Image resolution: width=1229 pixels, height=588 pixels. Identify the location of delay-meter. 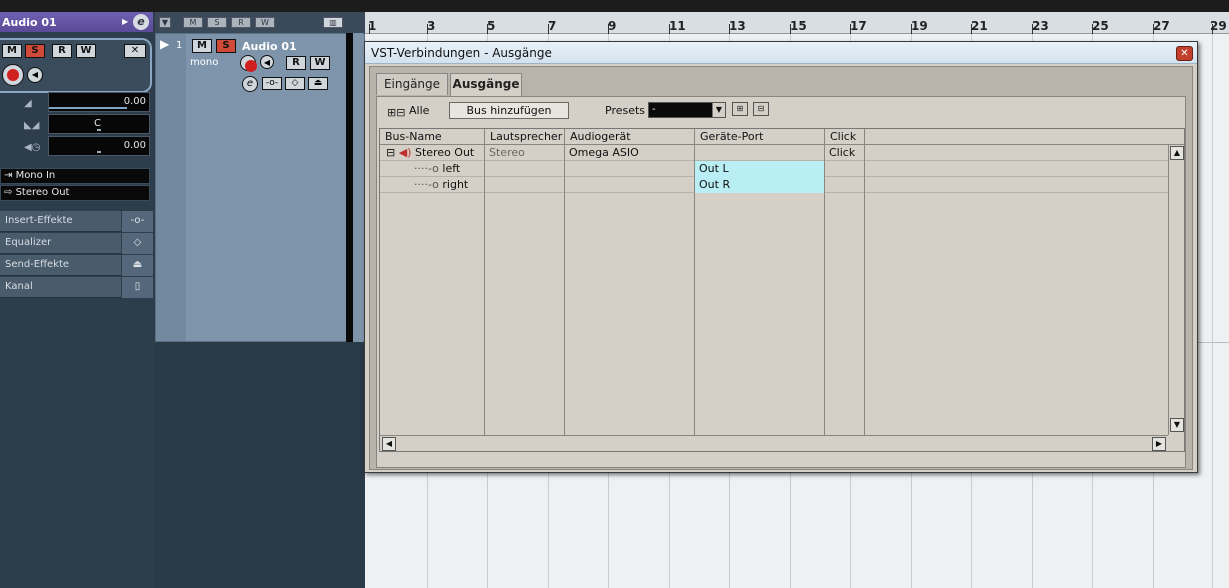
(99, 152).